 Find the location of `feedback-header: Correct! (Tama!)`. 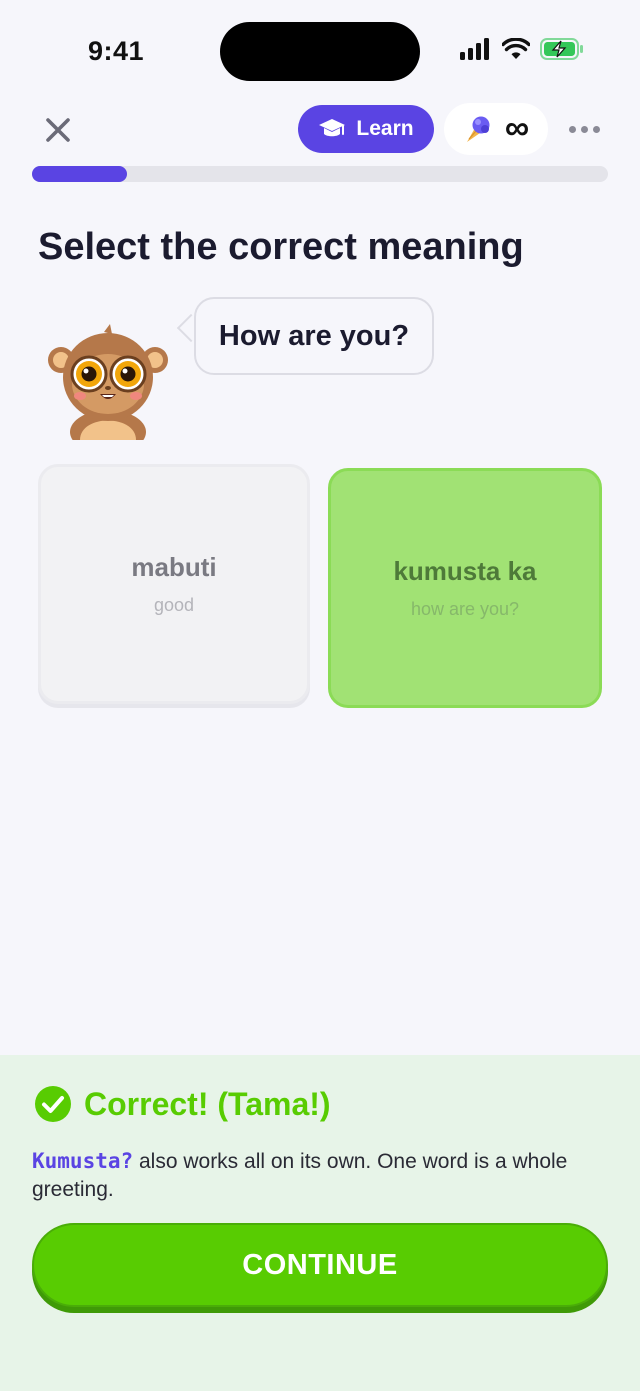

feedback-header: Correct! (Tama!) is located at coordinates (182, 1104).